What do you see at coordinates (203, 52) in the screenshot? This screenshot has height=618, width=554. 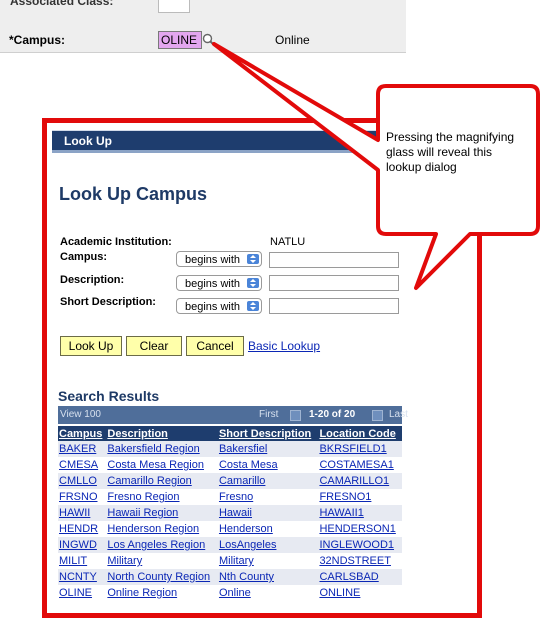 I see `divider` at bounding box center [203, 52].